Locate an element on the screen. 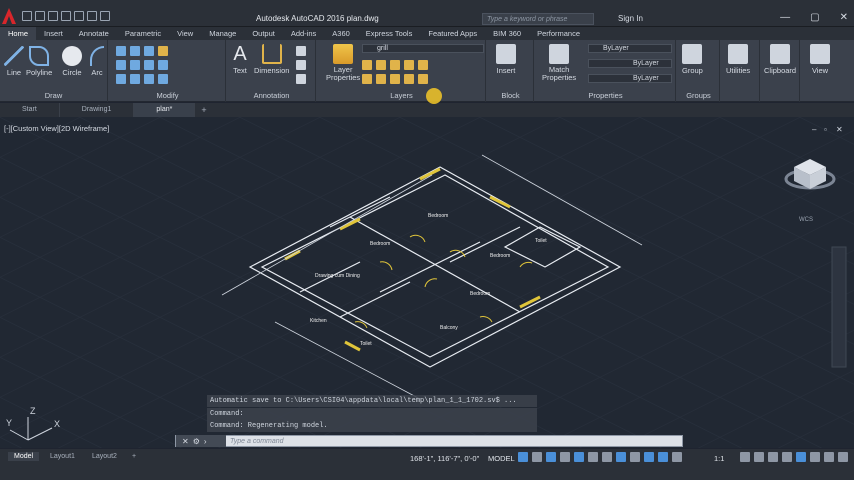  tab-express-tools: Express Tools is located at coordinates (389, 33).